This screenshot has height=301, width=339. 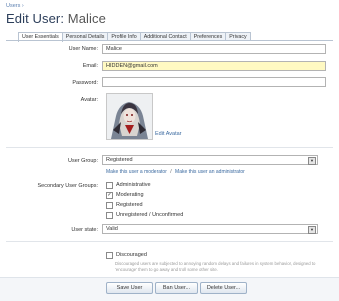 I want to click on checkbox-label: Unregistered / Unconfirmed, so click(x=150, y=215).